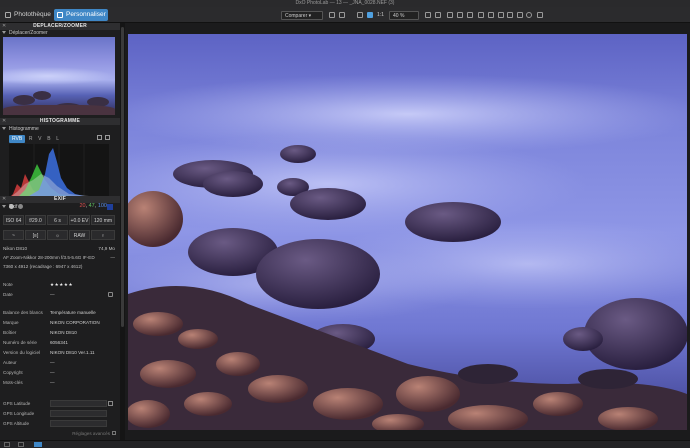  What do you see at coordinates (40, 332) in the screenshot?
I see `meta-row-body: Boîtier NIKON D810` at bounding box center [40, 332].